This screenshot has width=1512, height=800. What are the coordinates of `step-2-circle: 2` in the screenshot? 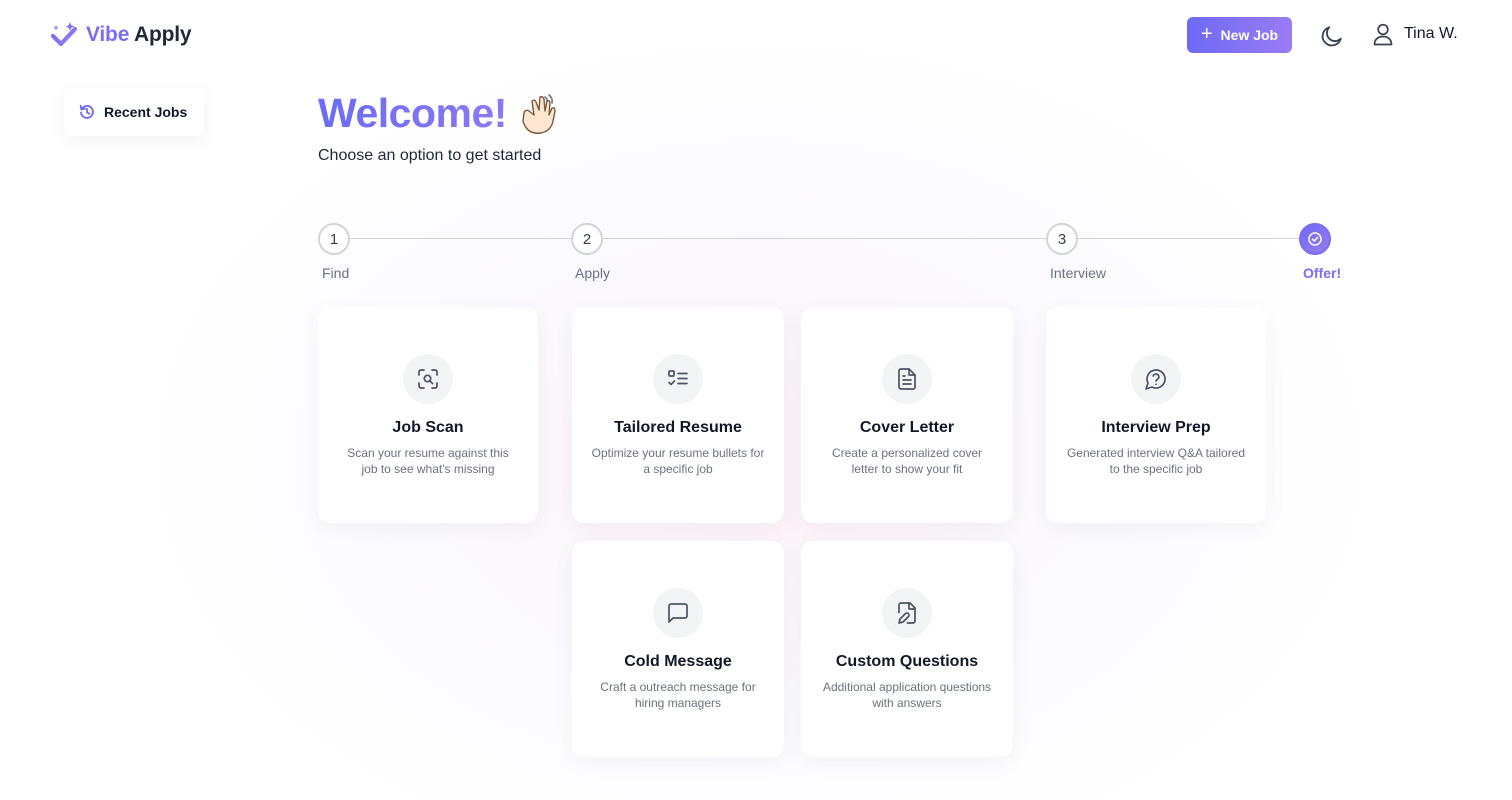 It's located at (587, 239).